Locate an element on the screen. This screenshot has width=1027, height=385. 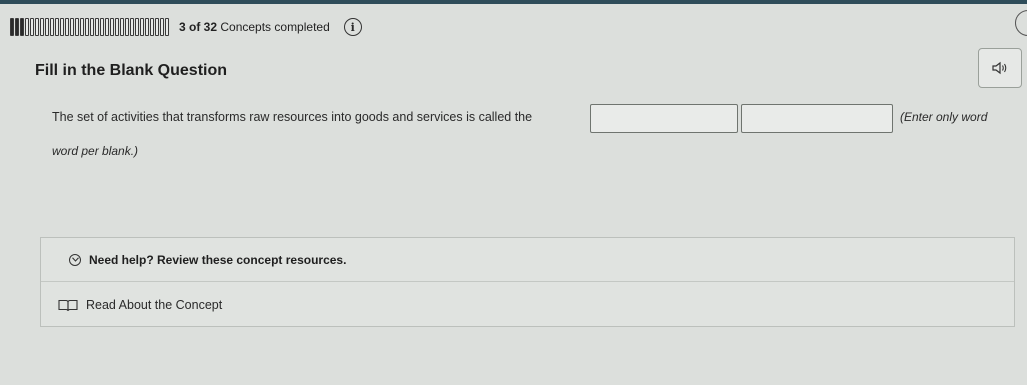
instruction-hint-continued: word per blank.) is located at coordinates (95, 151).